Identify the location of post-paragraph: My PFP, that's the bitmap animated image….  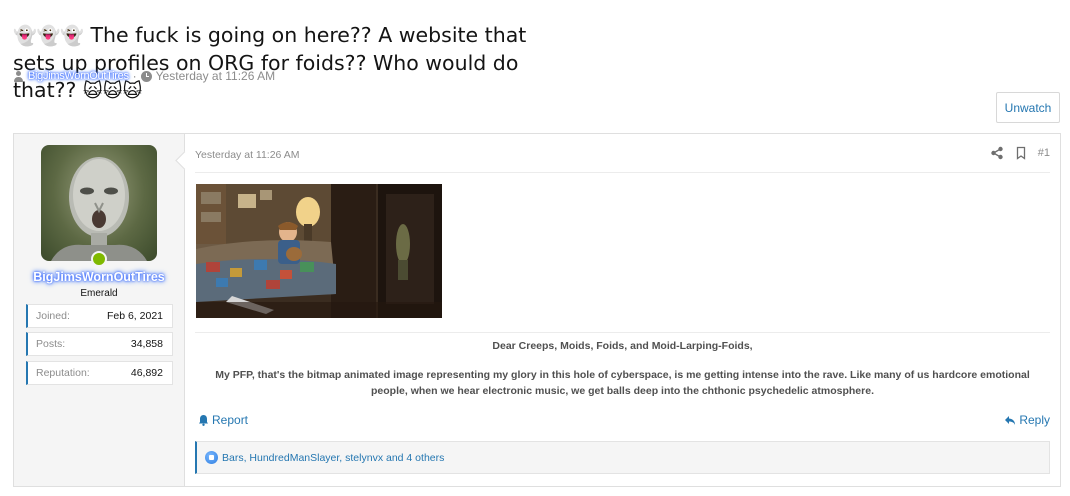
(622, 383).